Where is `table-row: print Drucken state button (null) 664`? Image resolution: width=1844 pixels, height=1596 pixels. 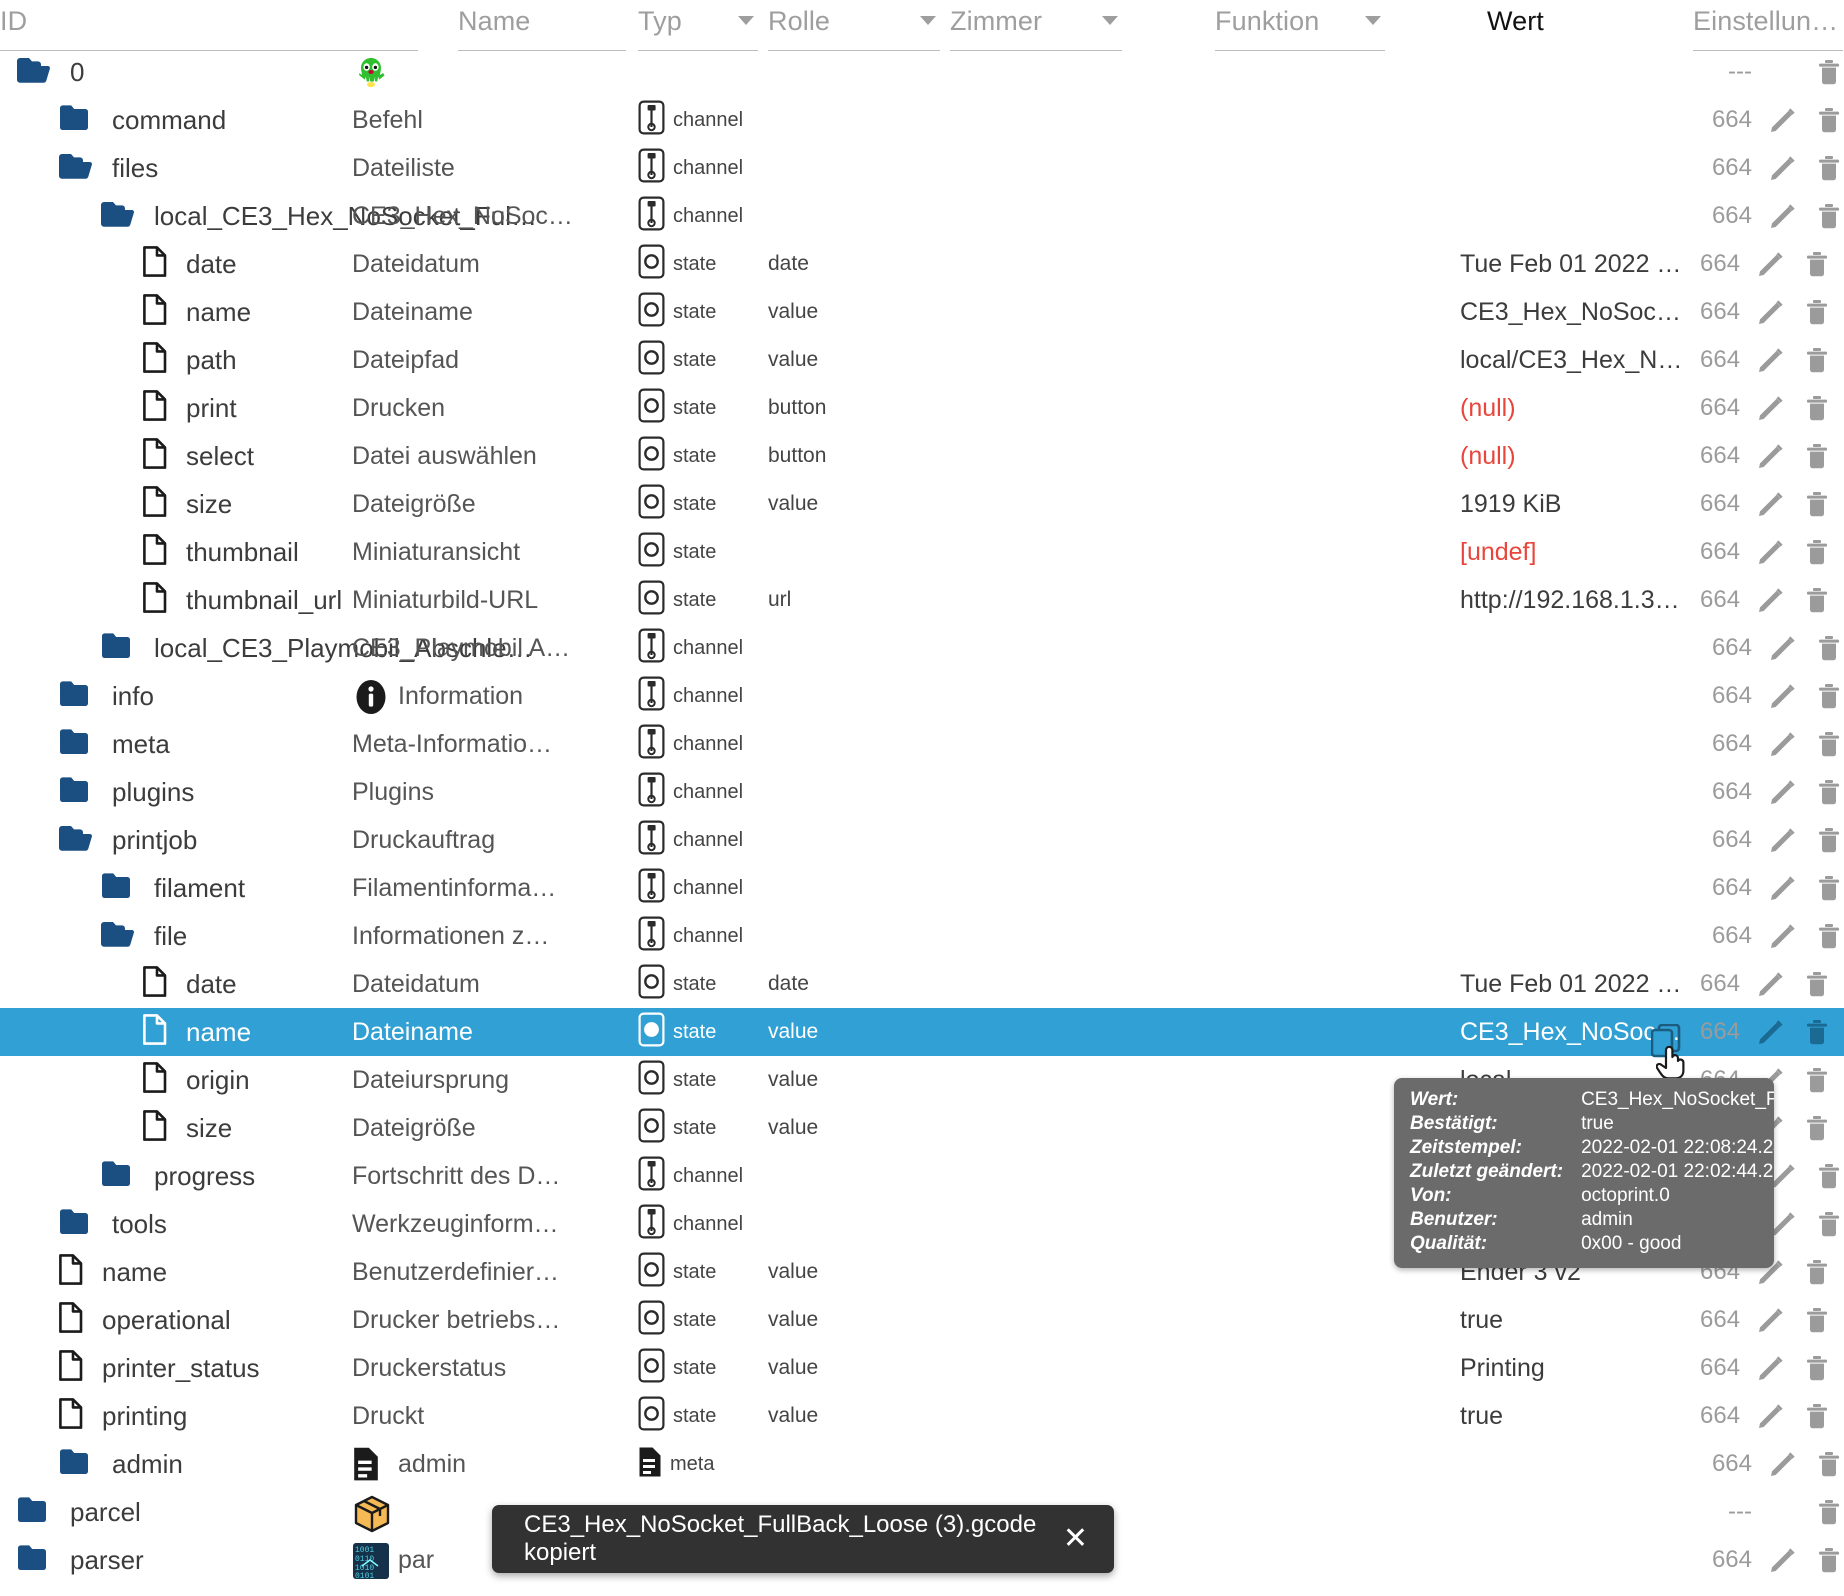 table-row: print Drucken state button (null) 664 is located at coordinates (922, 408).